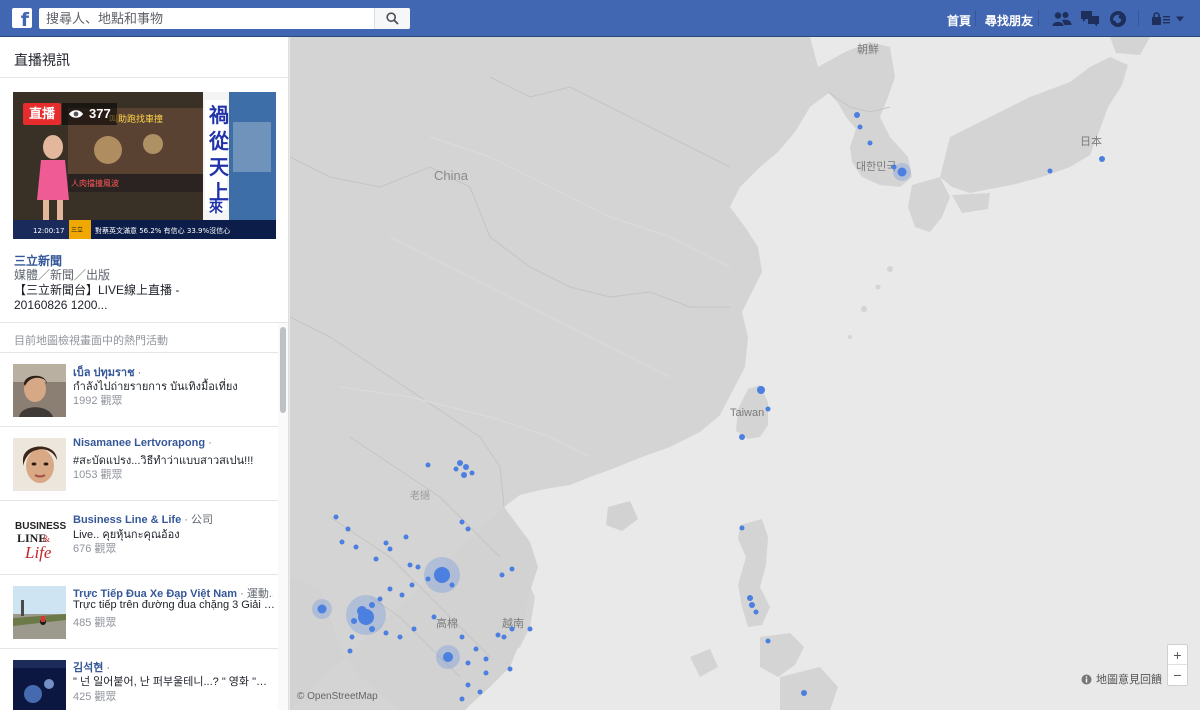  Describe the element at coordinates (1009, 20) in the screenshot. I see `nav-find-friends-link: 尋找朋友` at that location.